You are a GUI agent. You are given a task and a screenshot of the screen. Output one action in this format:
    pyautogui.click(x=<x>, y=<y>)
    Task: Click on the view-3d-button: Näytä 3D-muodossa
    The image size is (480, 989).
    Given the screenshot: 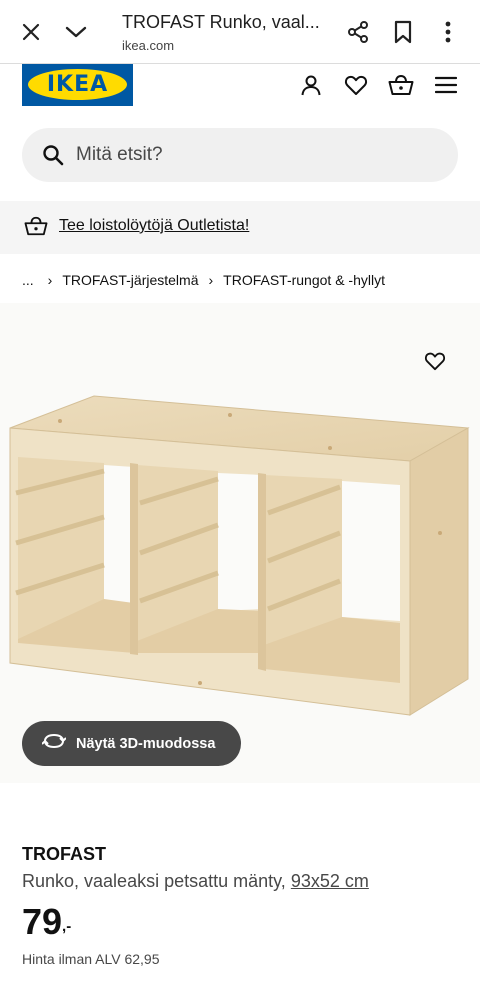 What is the action you would take?
    pyautogui.click(x=131, y=743)
    